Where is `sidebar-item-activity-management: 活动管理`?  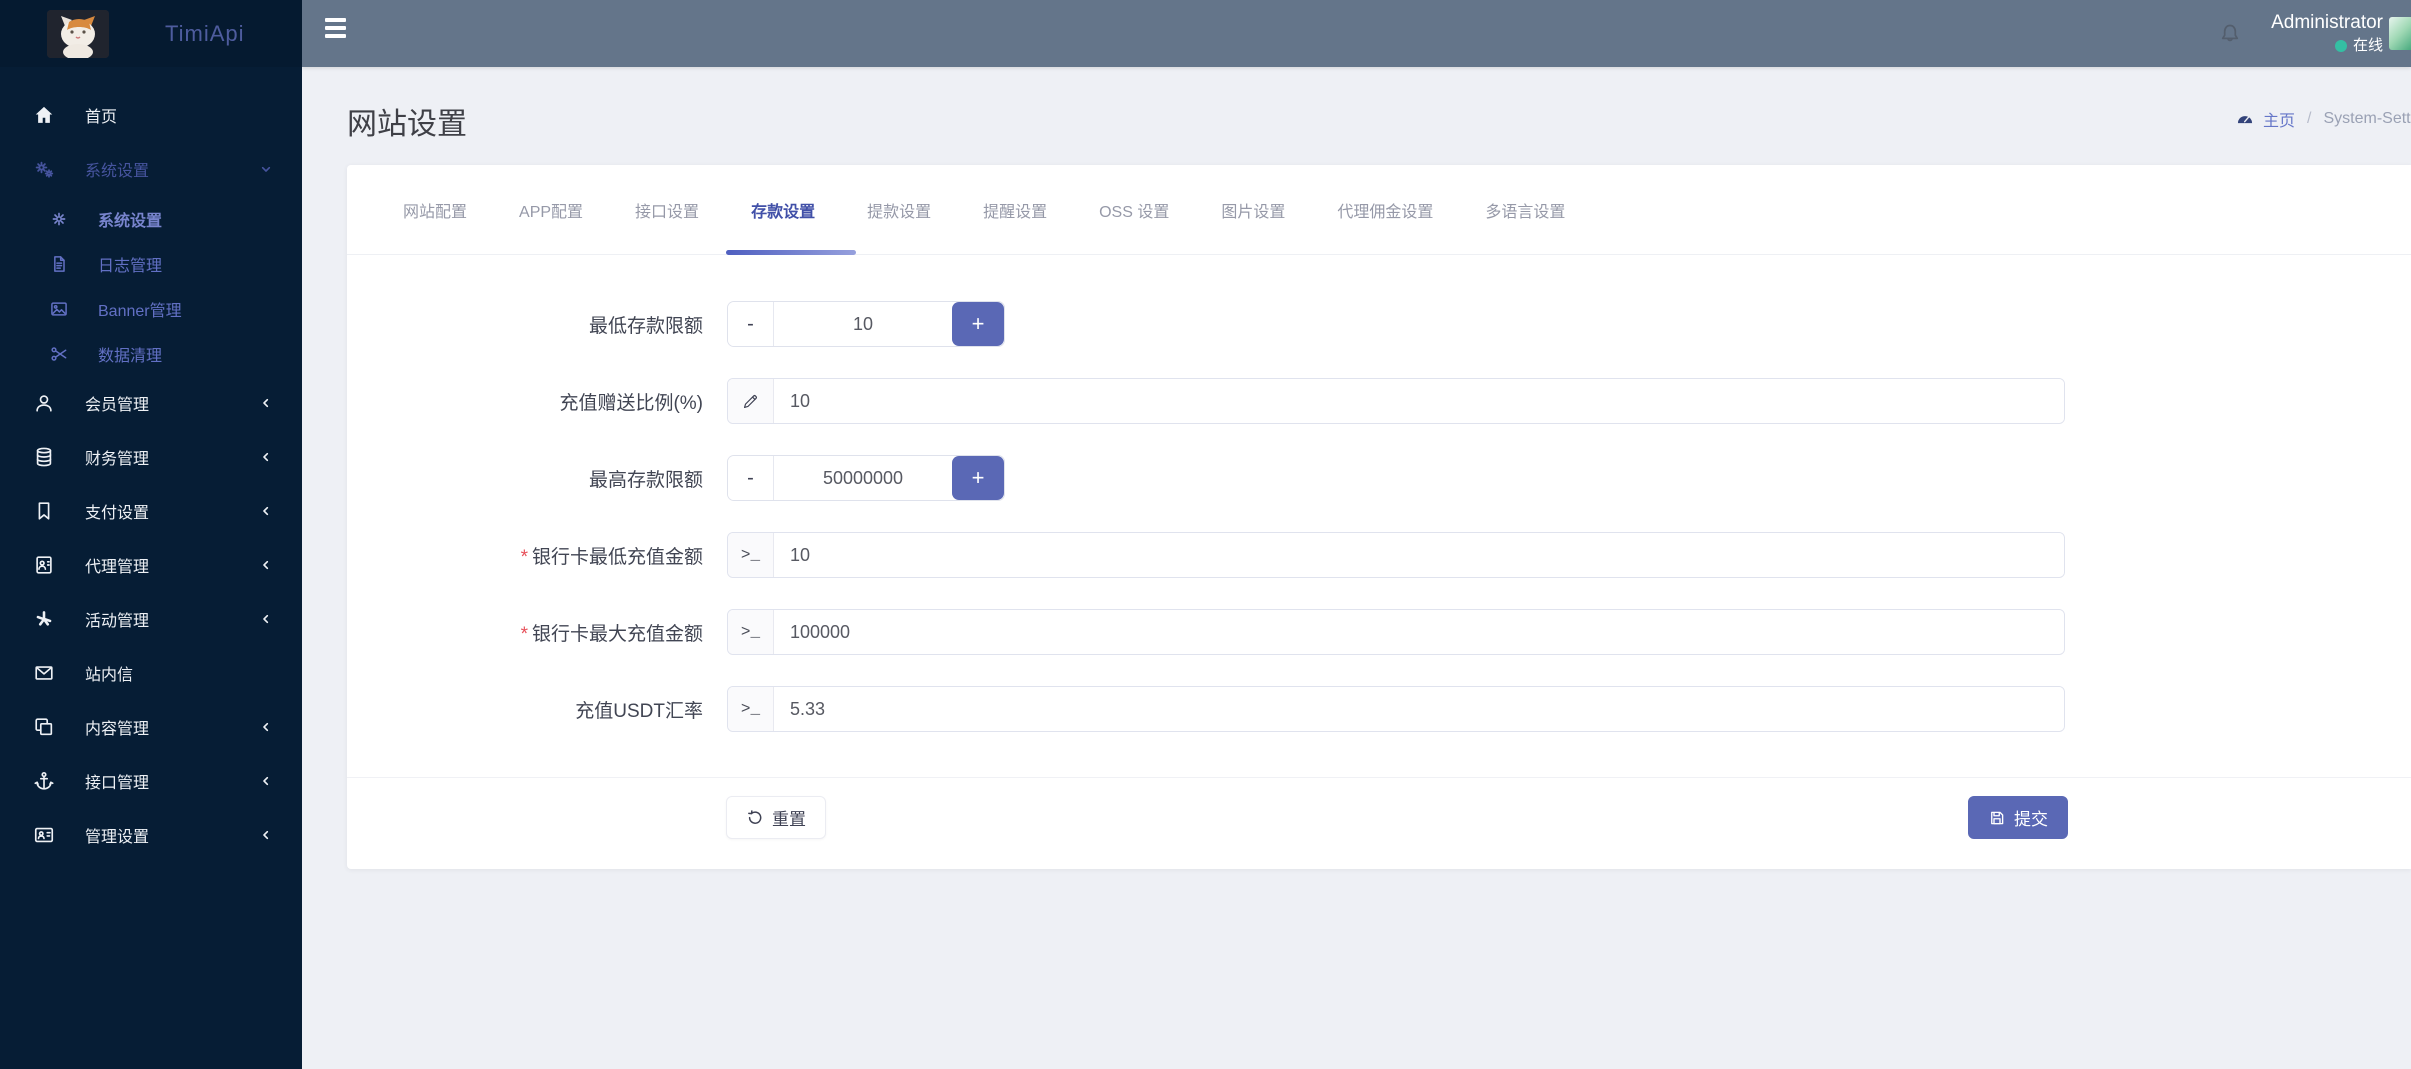 sidebar-item-activity-management: 活动管理 is located at coordinates (151, 619).